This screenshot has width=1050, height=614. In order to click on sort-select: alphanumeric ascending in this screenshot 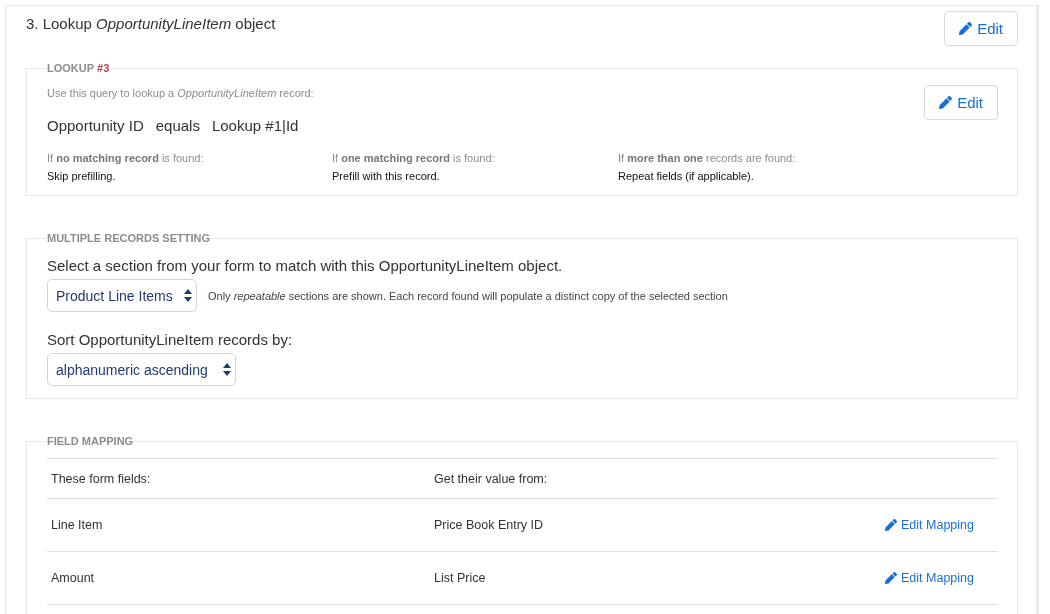, I will do `click(141, 369)`.